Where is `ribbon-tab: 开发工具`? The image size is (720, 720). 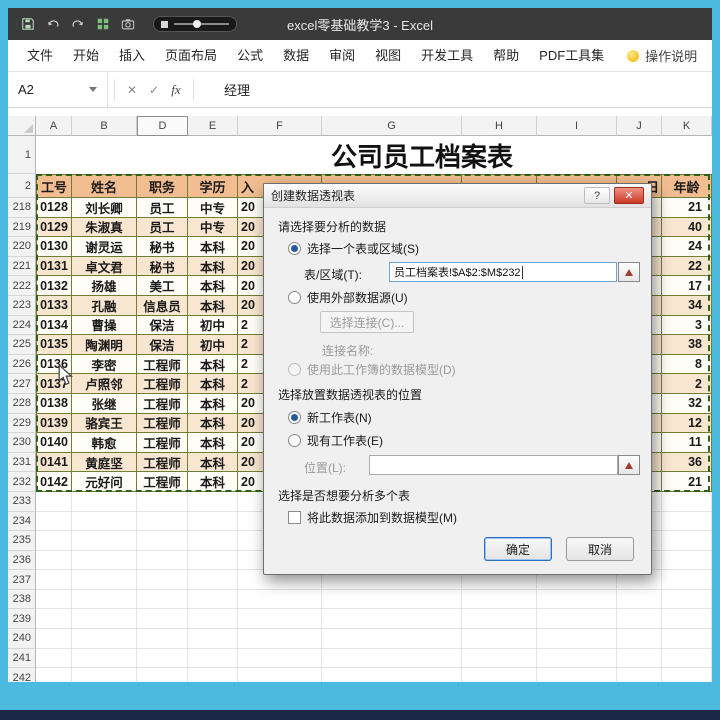 ribbon-tab: 开发工具 is located at coordinates (447, 55).